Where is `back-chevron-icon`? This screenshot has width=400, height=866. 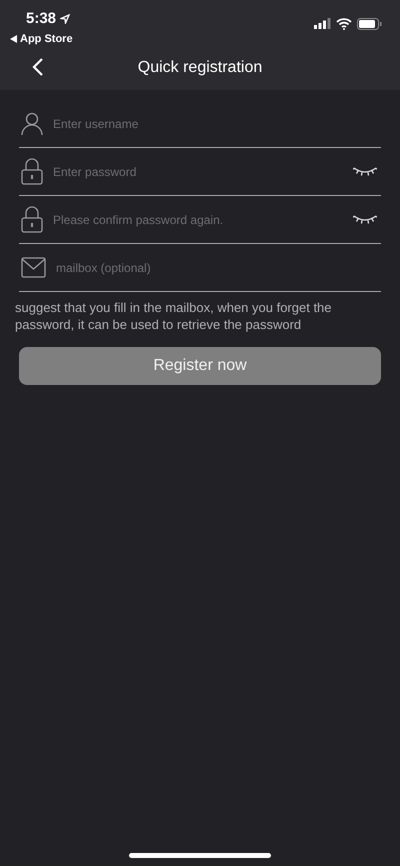
back-chevron-icon is located at coordinates (38, 67).